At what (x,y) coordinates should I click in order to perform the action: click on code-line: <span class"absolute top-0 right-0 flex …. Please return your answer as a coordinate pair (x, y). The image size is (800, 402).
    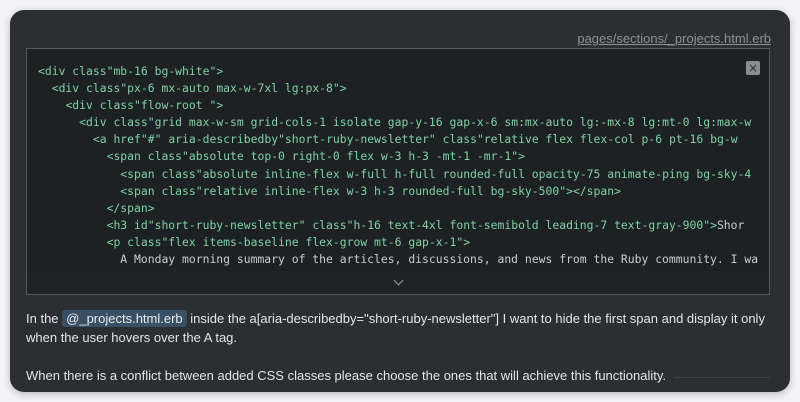
    Looking at the image, I should click on (315, 156).